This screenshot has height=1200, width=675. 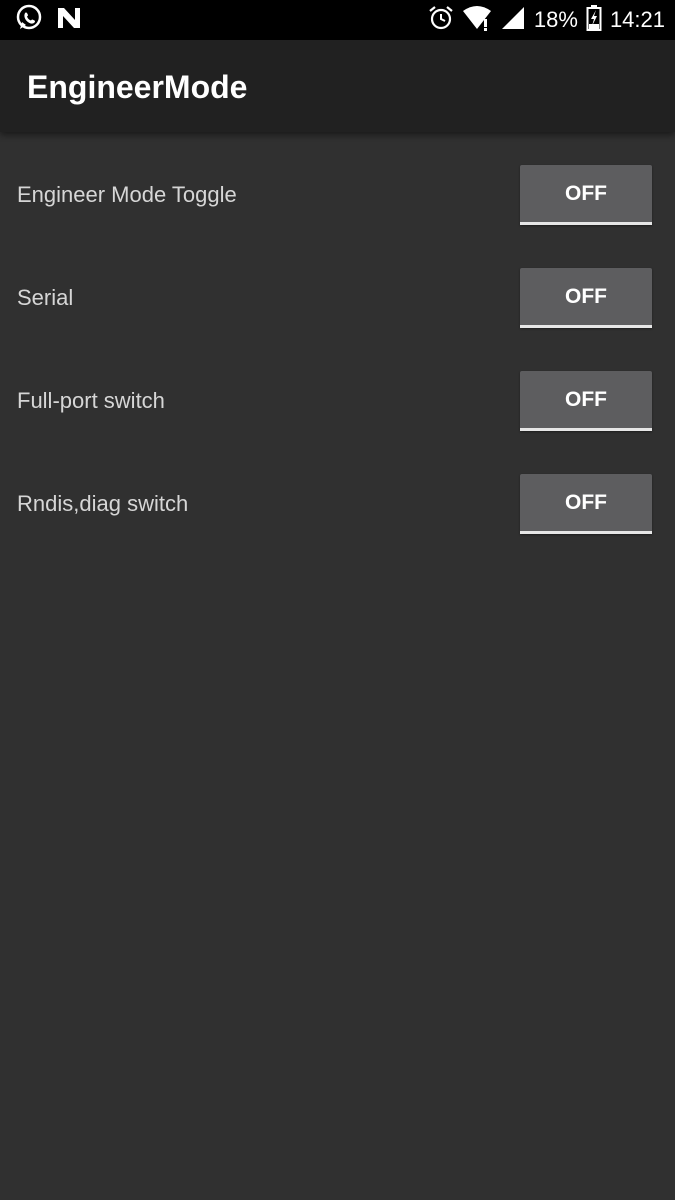 I want to click on app-bar: EngineerMode, so click(x=337, y=86).